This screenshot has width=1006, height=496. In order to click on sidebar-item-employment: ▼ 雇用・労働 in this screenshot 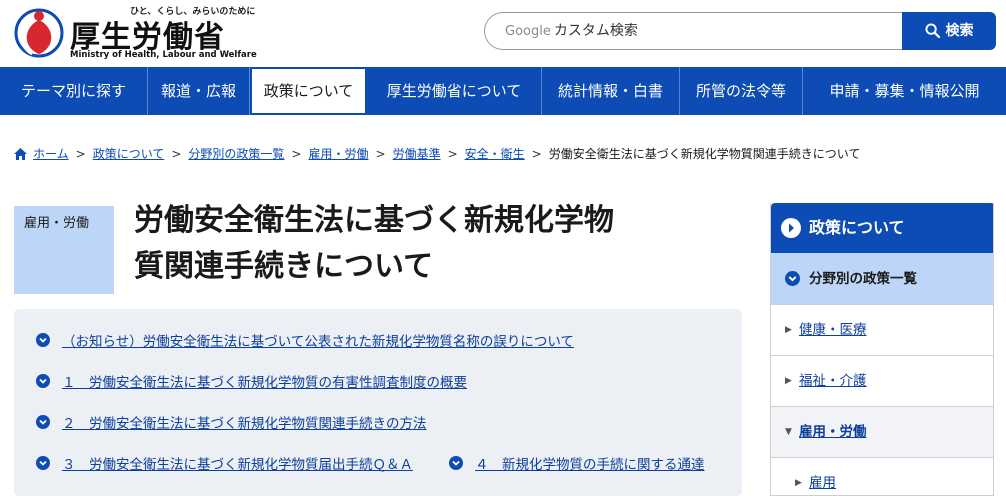, I will do `click(882, 432)`.